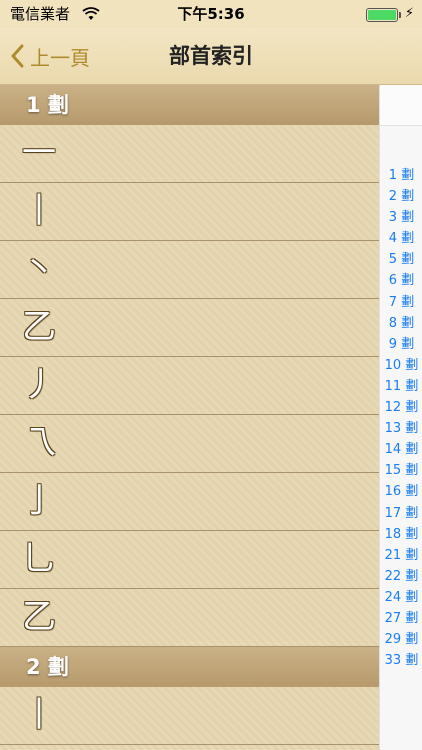 The height and width of the screenshot is (750, 422). What do you see at coordinates (401, 259) in the screenshot?
I see `index-item: 5 劃` at bounding box center [401, 259].